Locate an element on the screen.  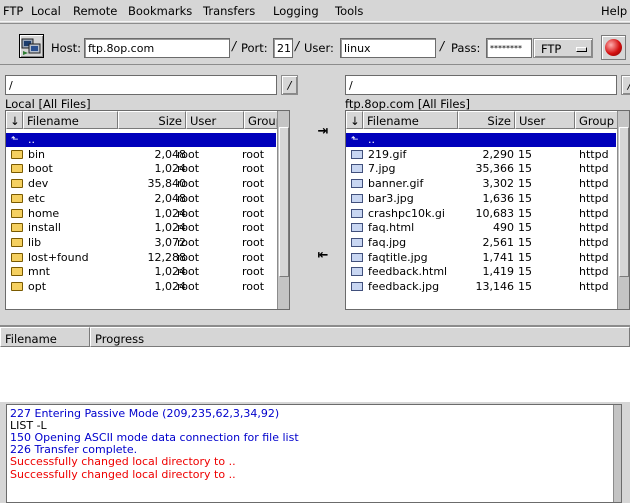
cell-name: banner.gif is located at coordinates (396, 184).